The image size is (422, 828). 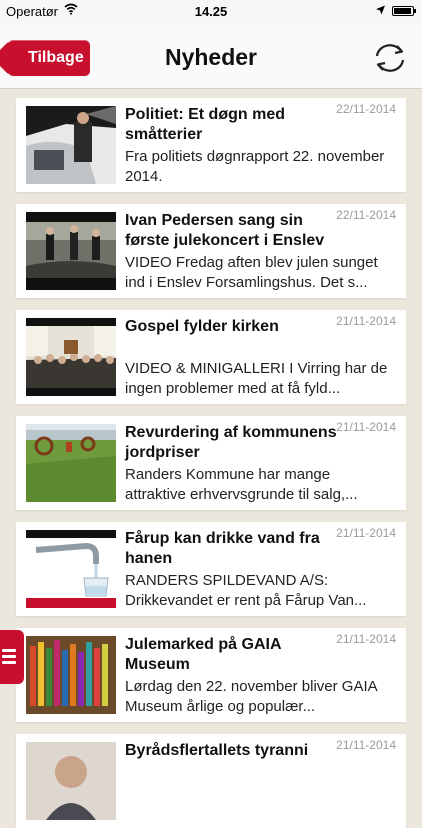 I want to click on article-title: Fårup kan drikke vand fra hanen, so click(x=222, y=548).